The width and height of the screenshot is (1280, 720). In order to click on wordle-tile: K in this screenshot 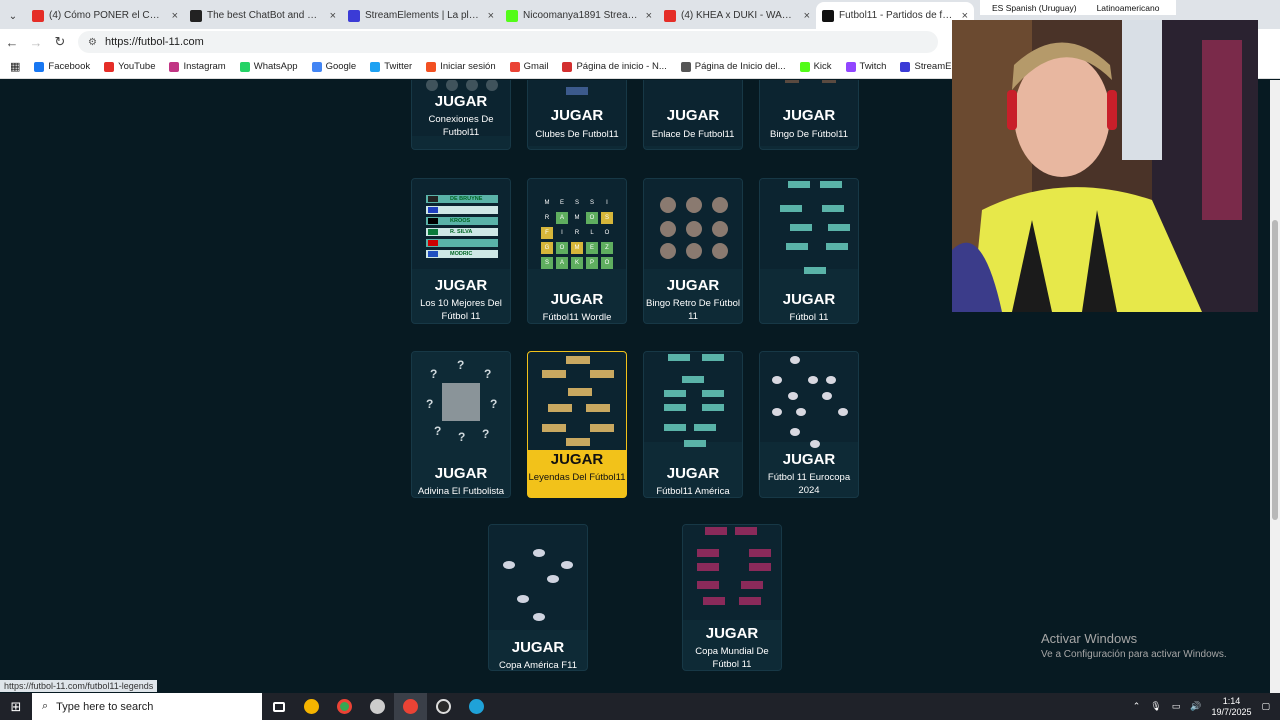, I will do `click(577, 263)`.